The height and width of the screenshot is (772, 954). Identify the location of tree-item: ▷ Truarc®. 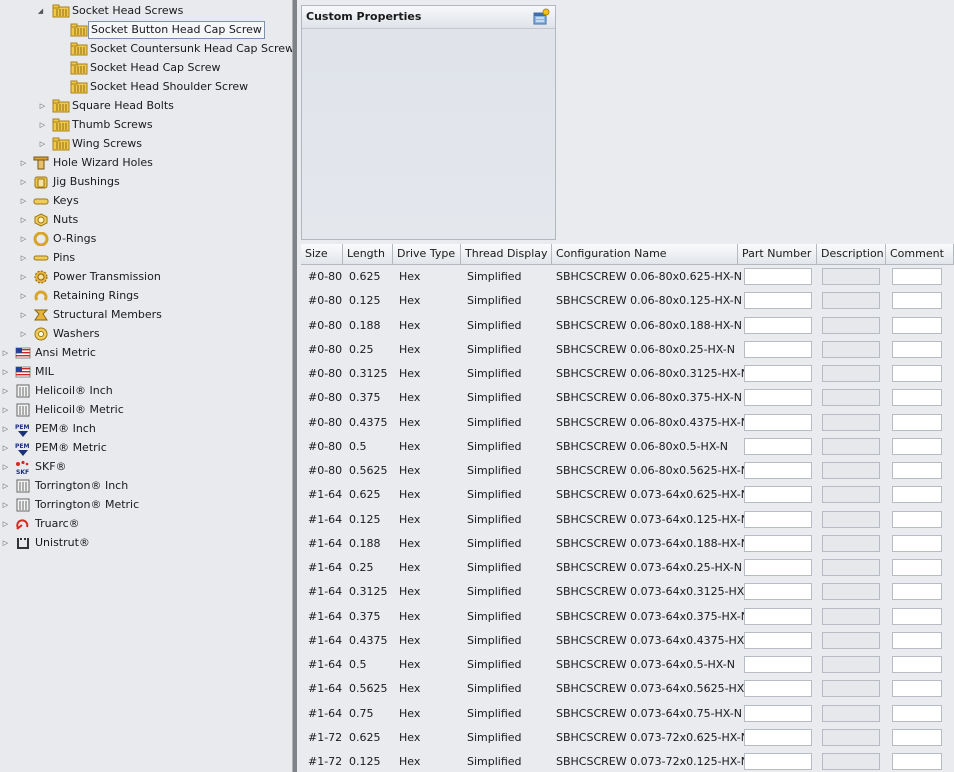
(146, 524).